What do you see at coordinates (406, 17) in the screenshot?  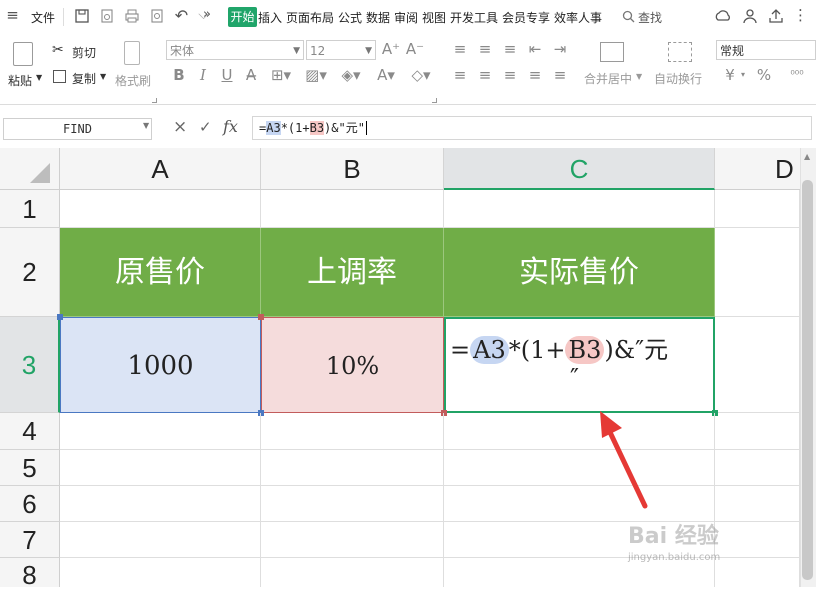 I see `tab-review: 审阅` at bounding box center [406, 17].